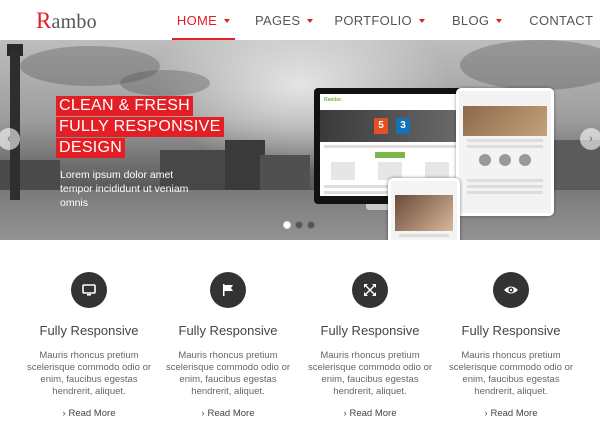 This screenshot has height=429, width=600. What do you see at coordinates (403, 126) in the screenshot?
I see `css3-icon: 3` at bounding box center [403, 126].